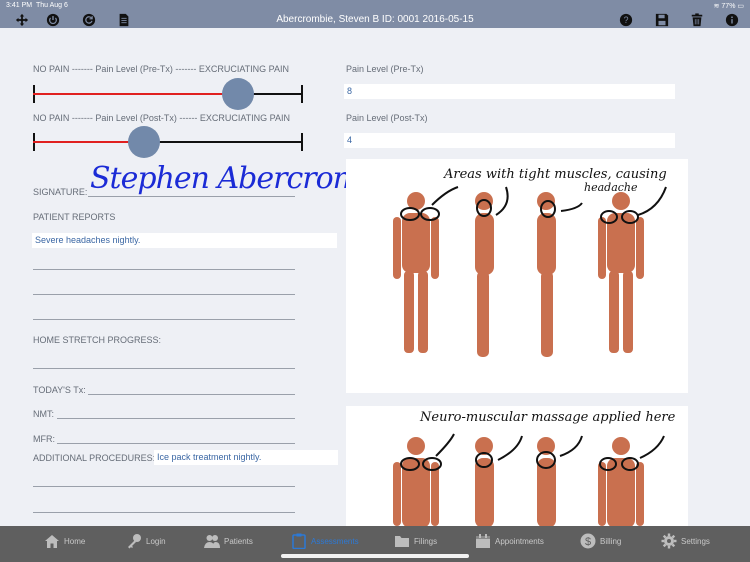 The width and height of the screenshot is (750, 562). What do you see at coordinates (611, 541) in the screenshot?
I see `tab-label: Billing` at bounding box center [611, 541].